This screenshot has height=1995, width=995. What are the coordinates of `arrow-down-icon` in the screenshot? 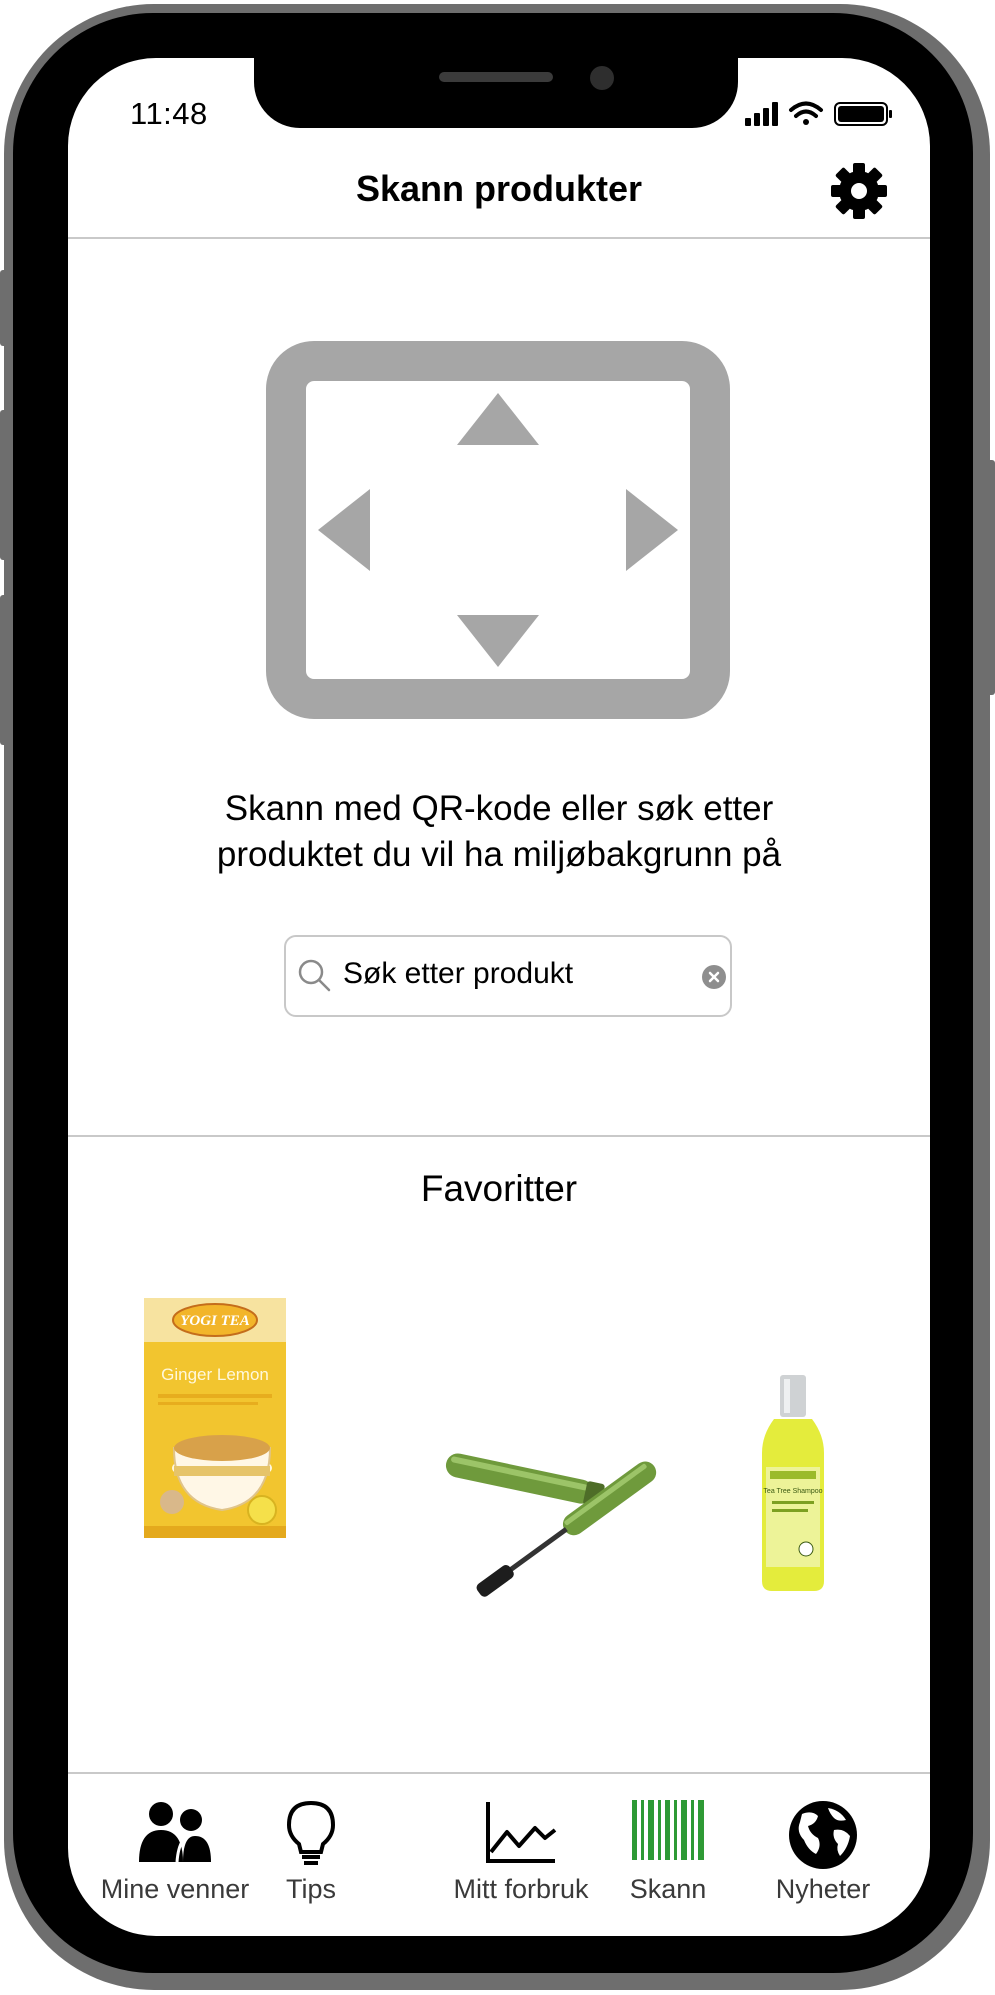 It's located at (498, 641).